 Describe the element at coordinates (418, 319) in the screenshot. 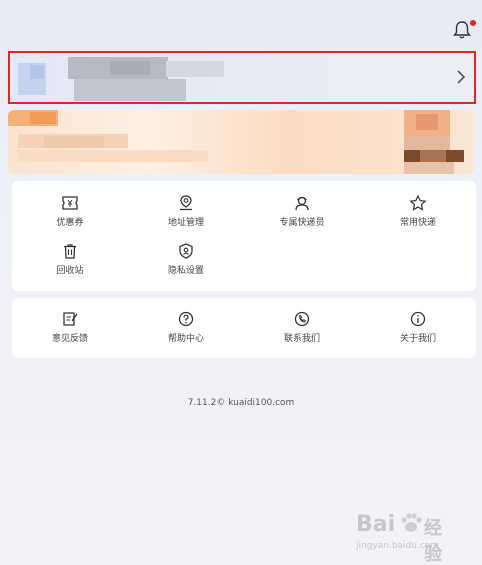

I see `info-icon` at that location.